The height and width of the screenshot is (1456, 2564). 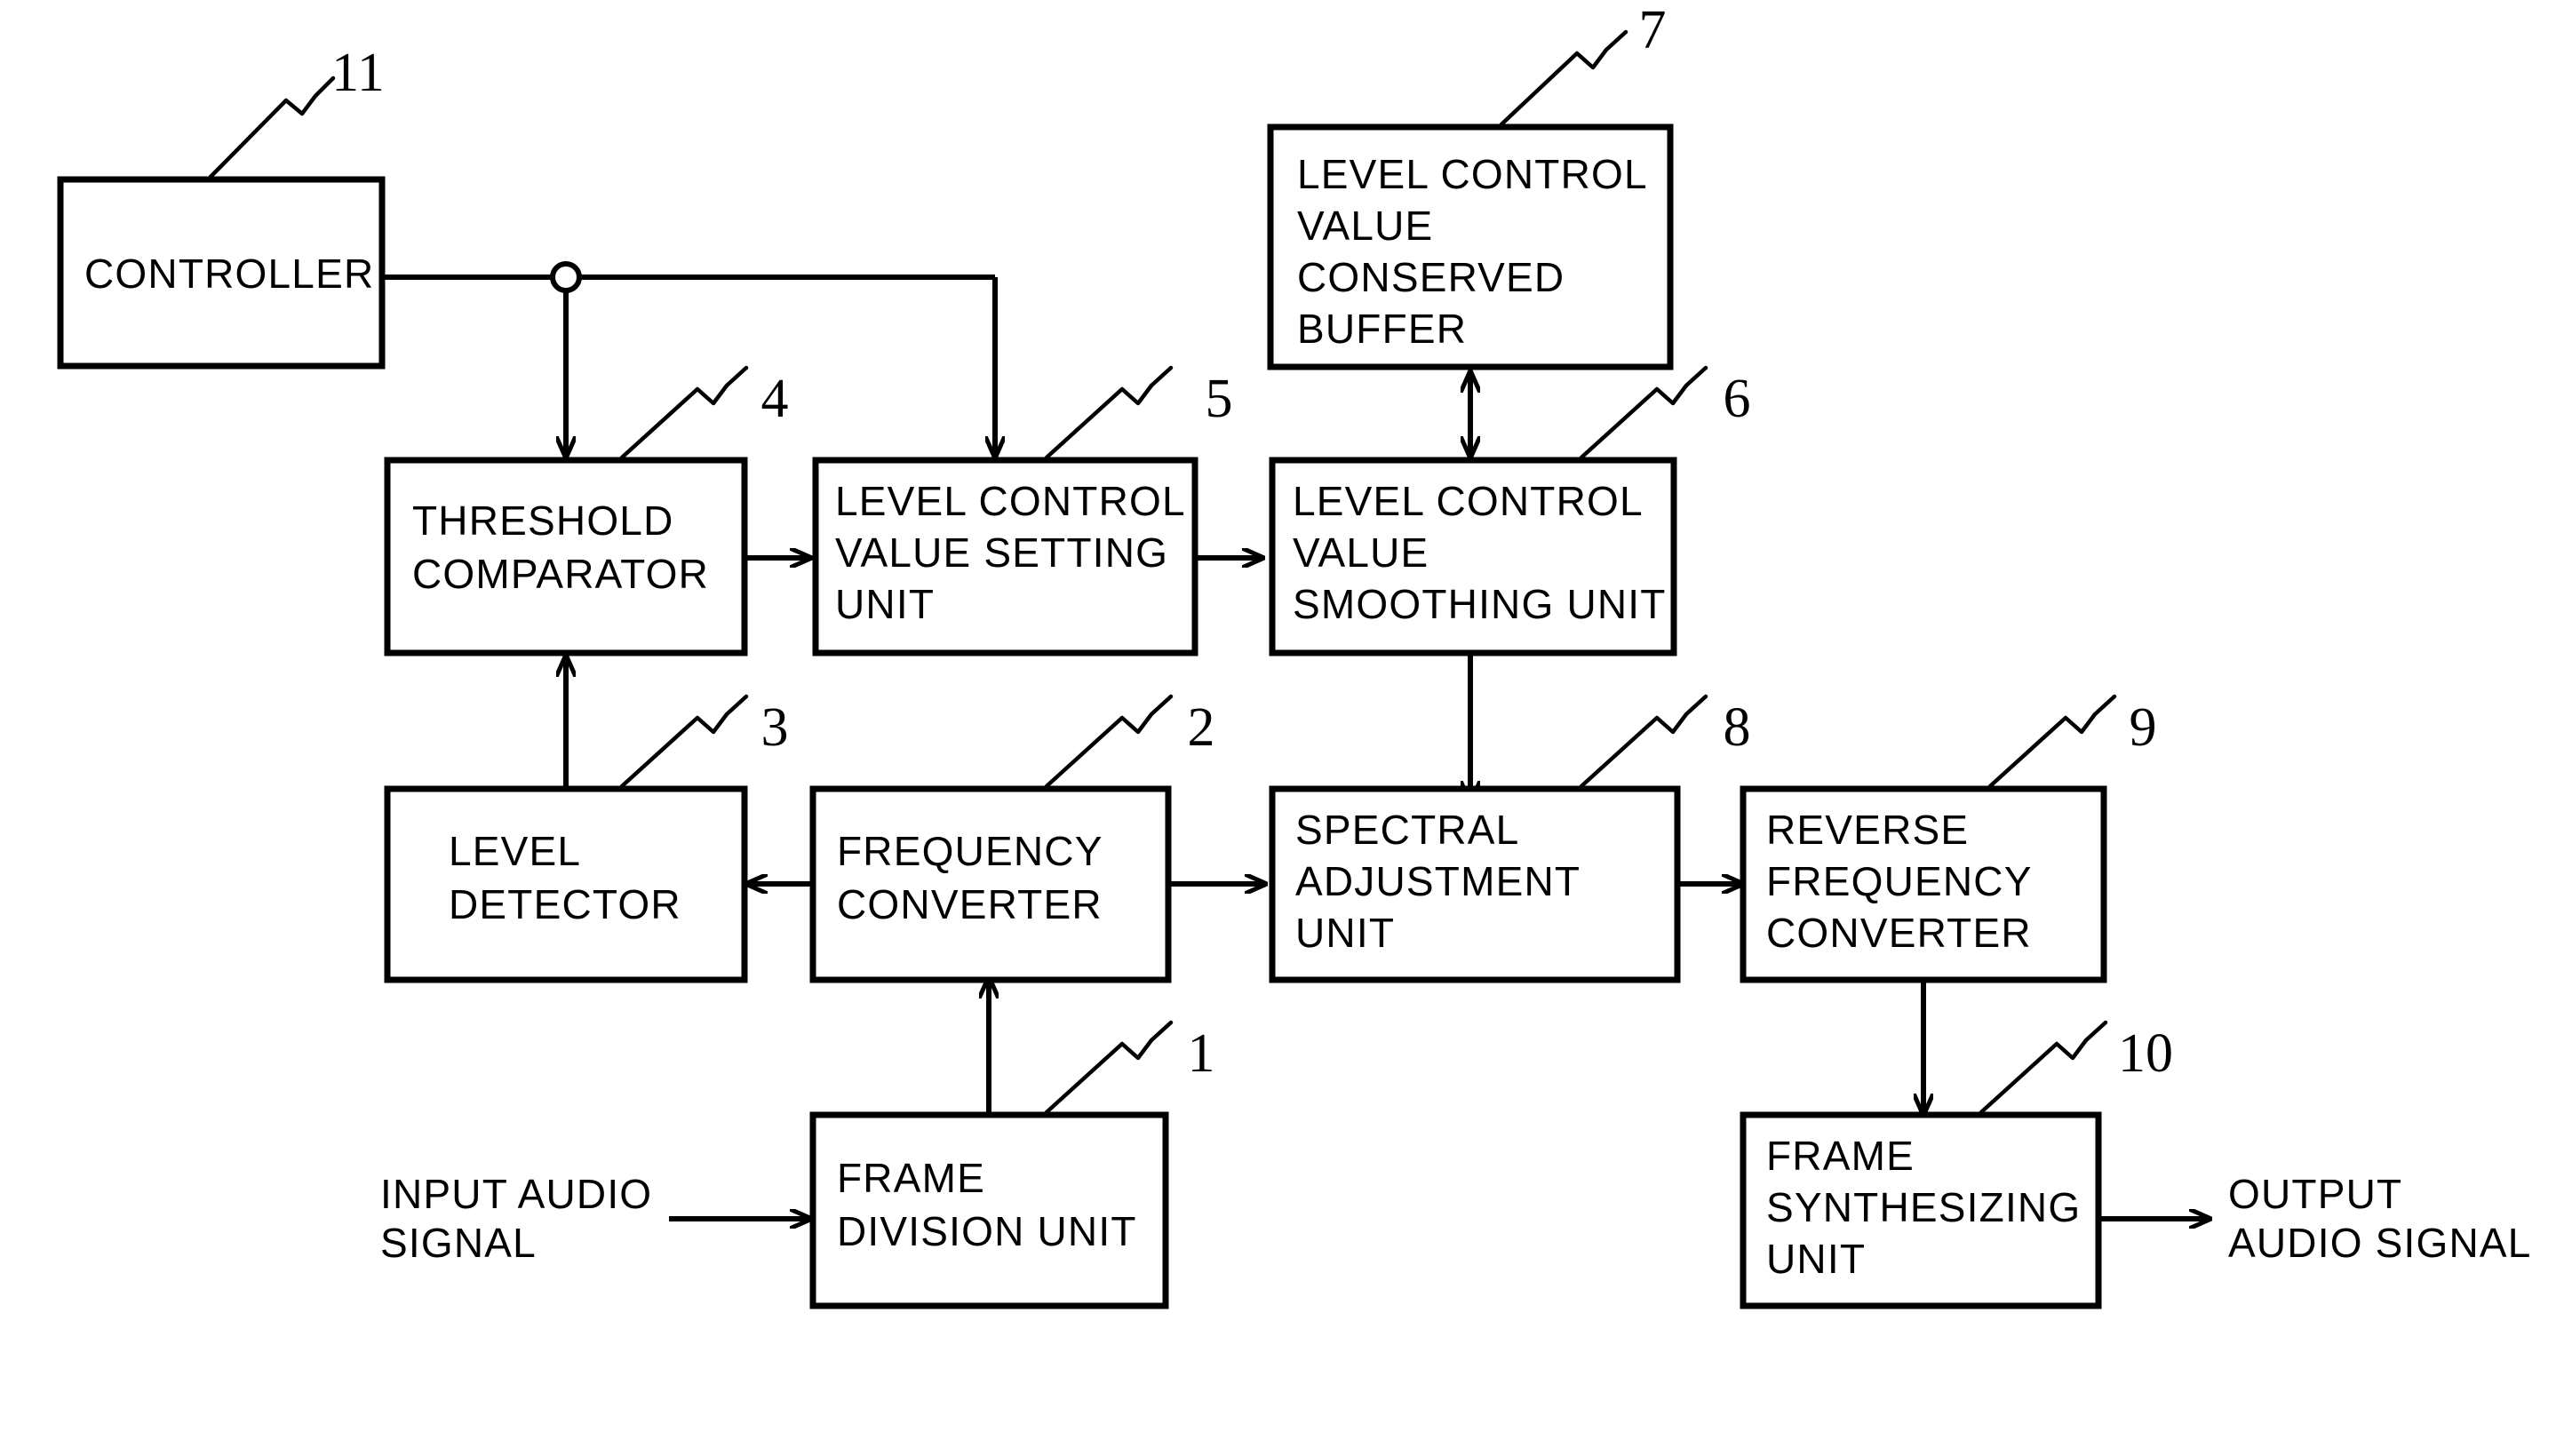 What do you see at coordinates (358, 73) in the screenshot?
I see `ref-number-11: 11` at bounding box center [358, 73].